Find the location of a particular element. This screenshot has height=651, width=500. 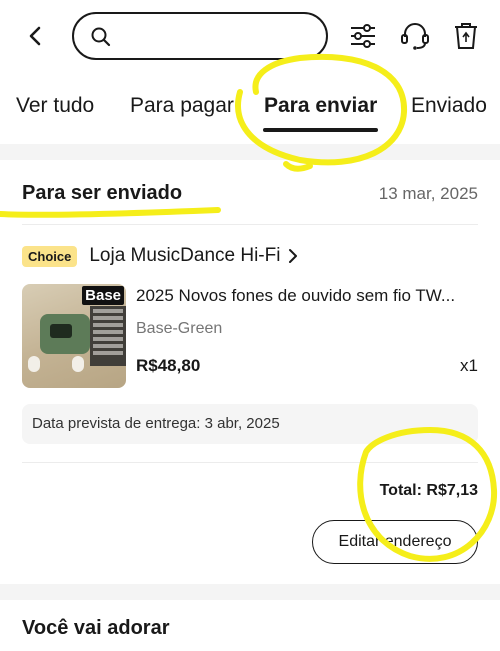

product-price: R$48,80 is located at coordinates (168, 365).